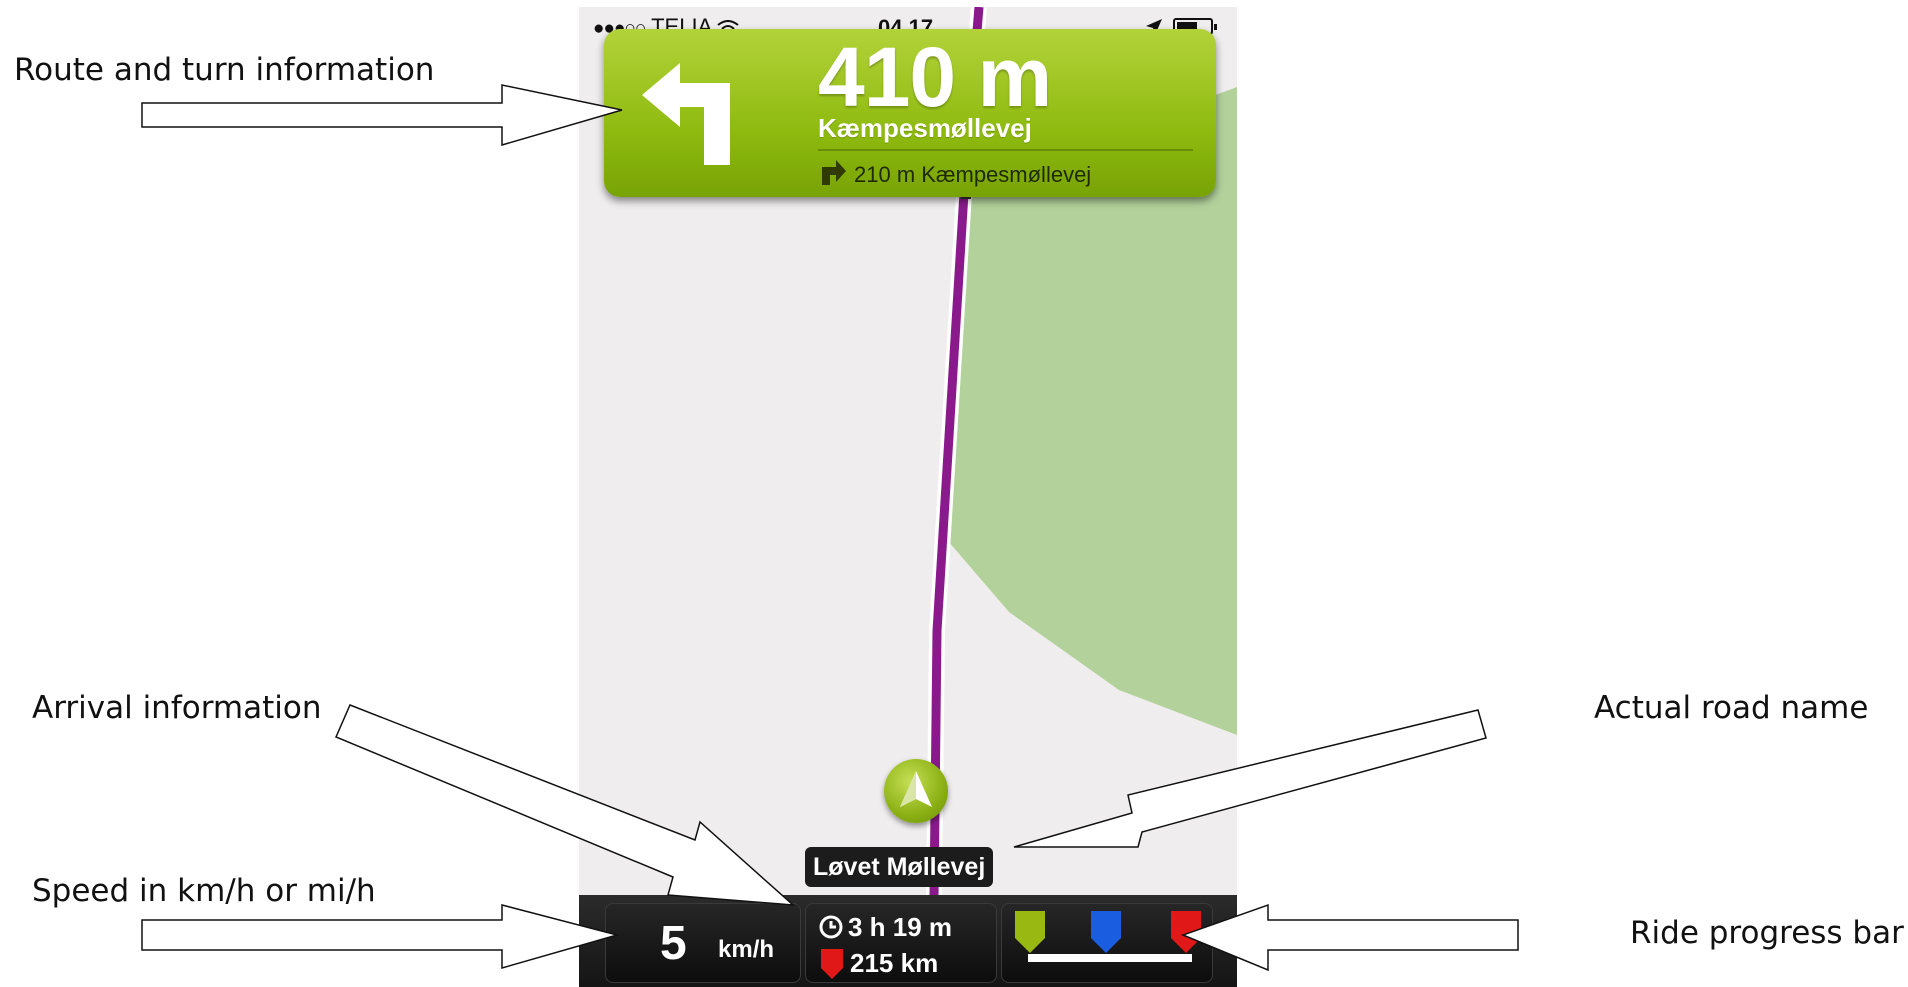 The image size is (1908, 987). What do you see at coordinates (1349, 937) in the screenshot?
I see `arrow-progress` at bounding box center [1349, 937].